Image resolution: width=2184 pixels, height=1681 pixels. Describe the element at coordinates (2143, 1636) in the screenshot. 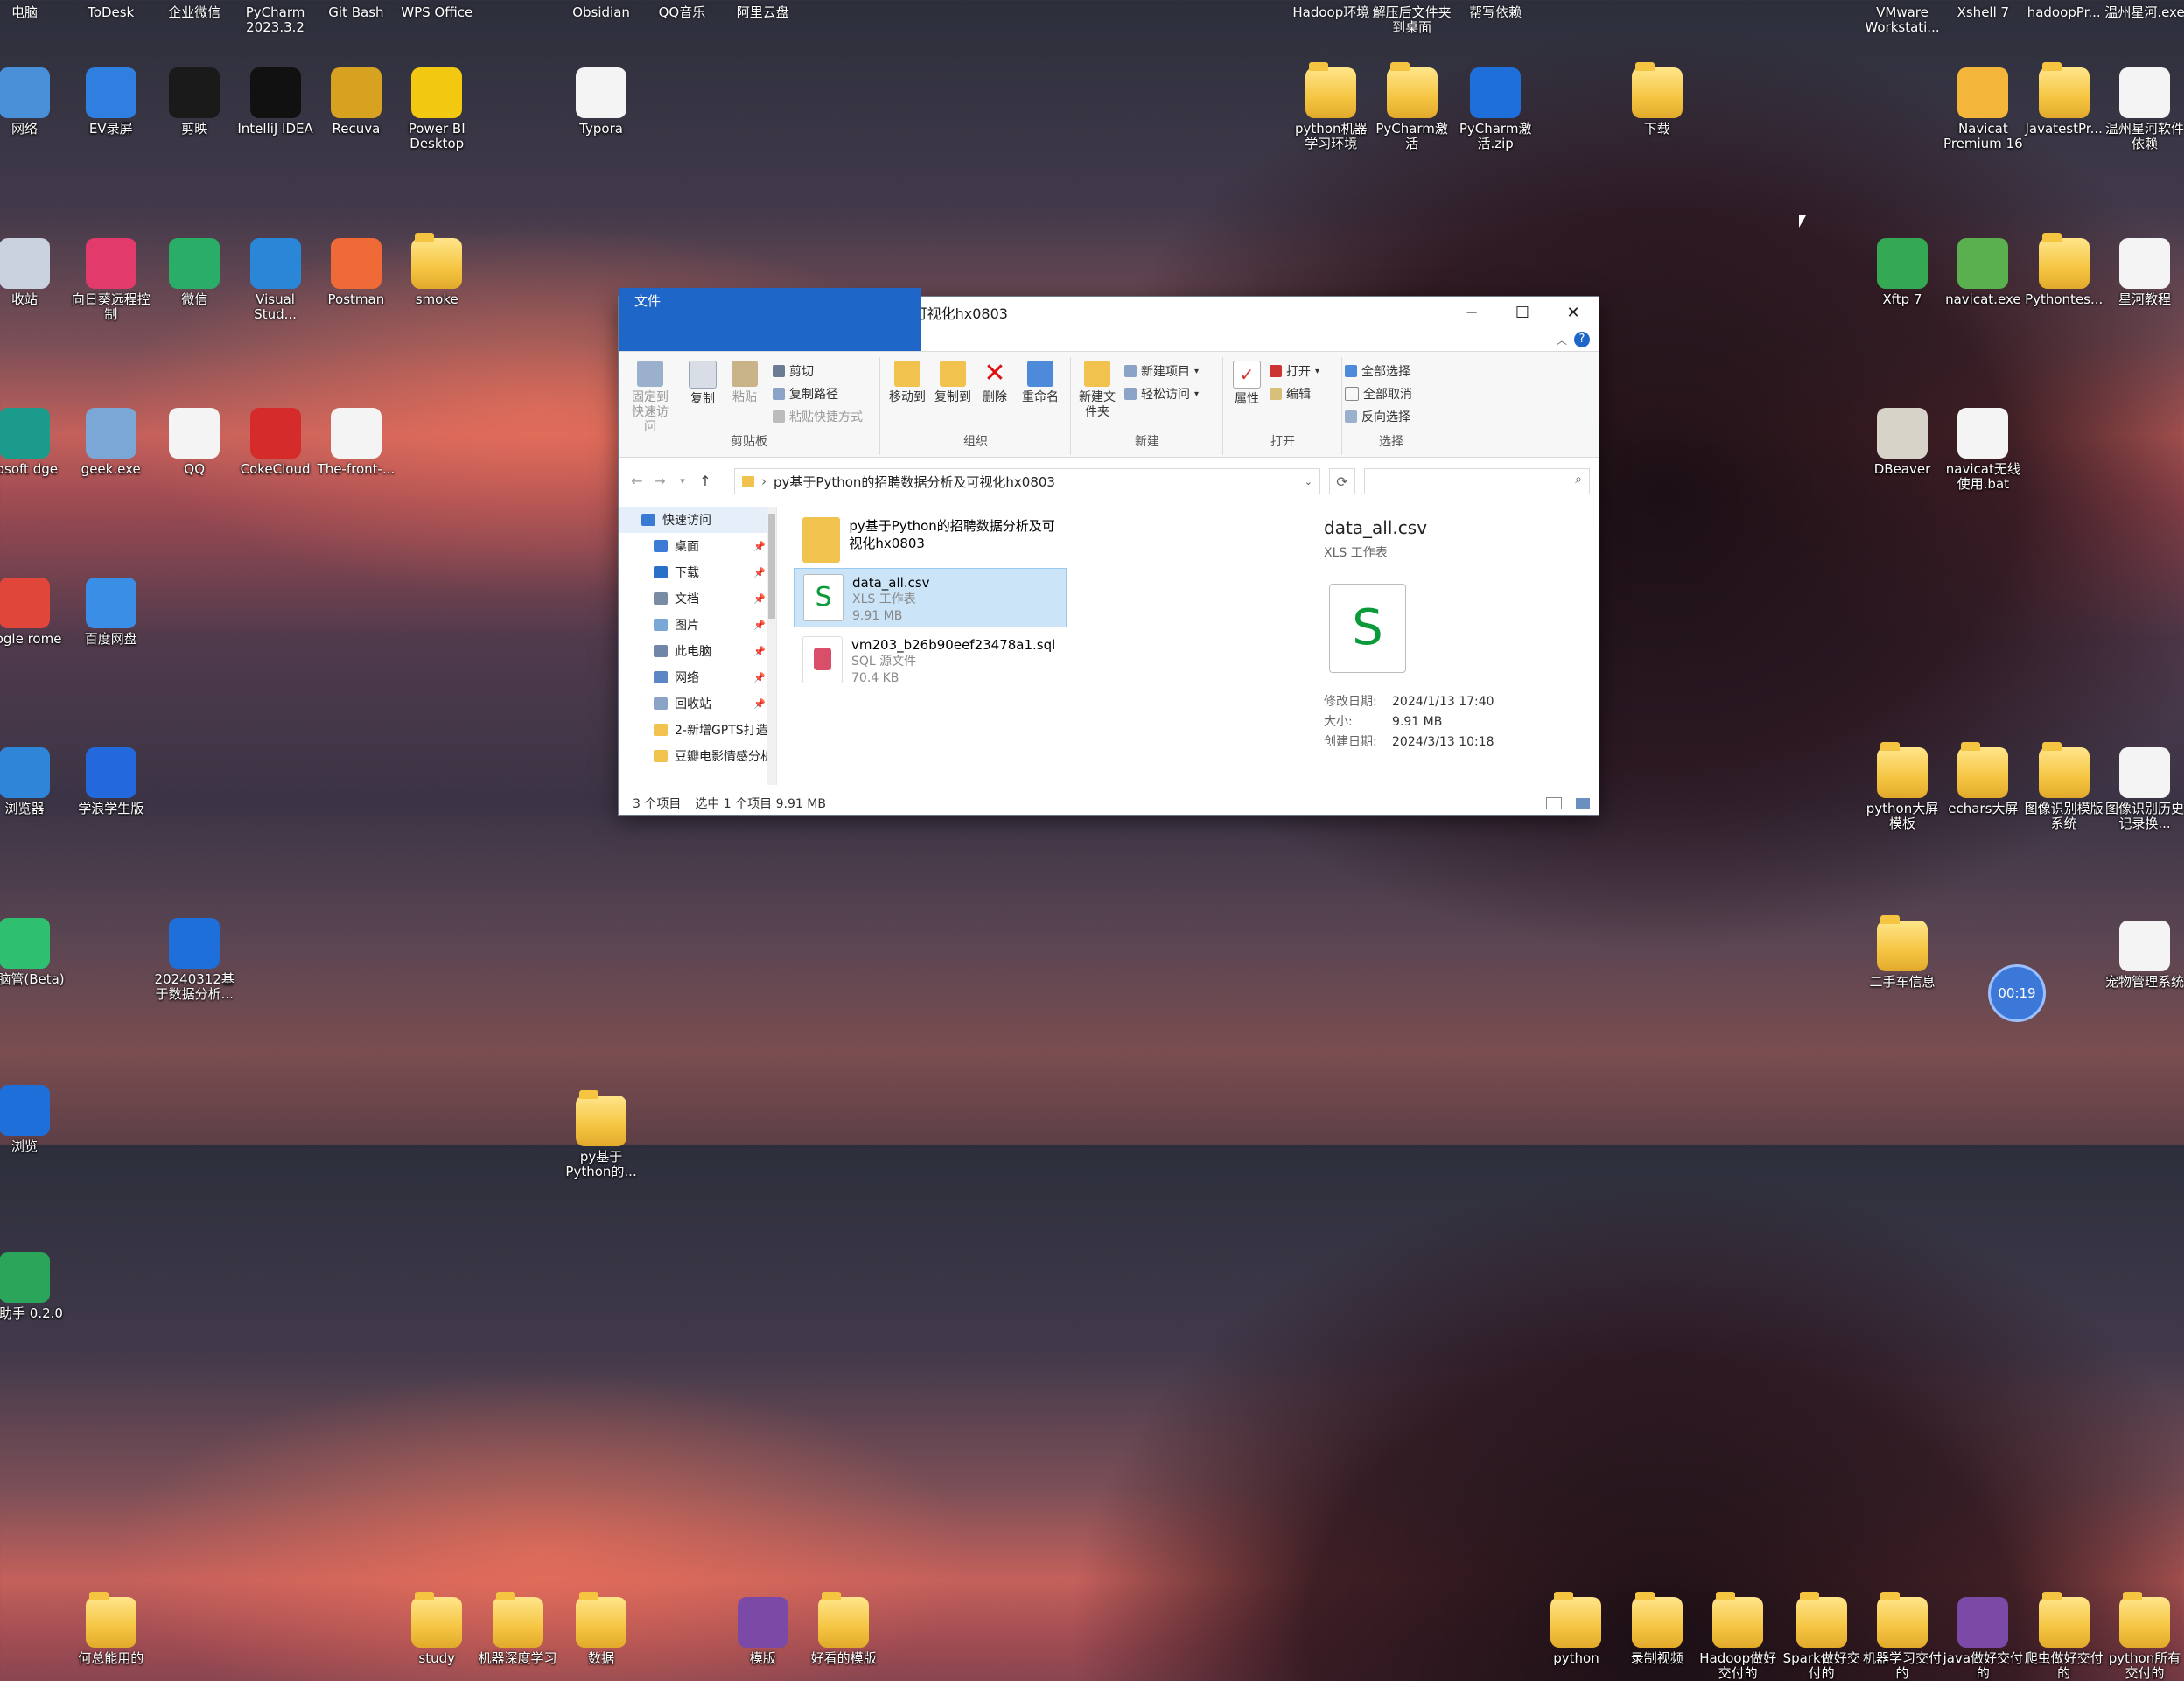

I see `desktop-icon: python所有交付的` at that location.